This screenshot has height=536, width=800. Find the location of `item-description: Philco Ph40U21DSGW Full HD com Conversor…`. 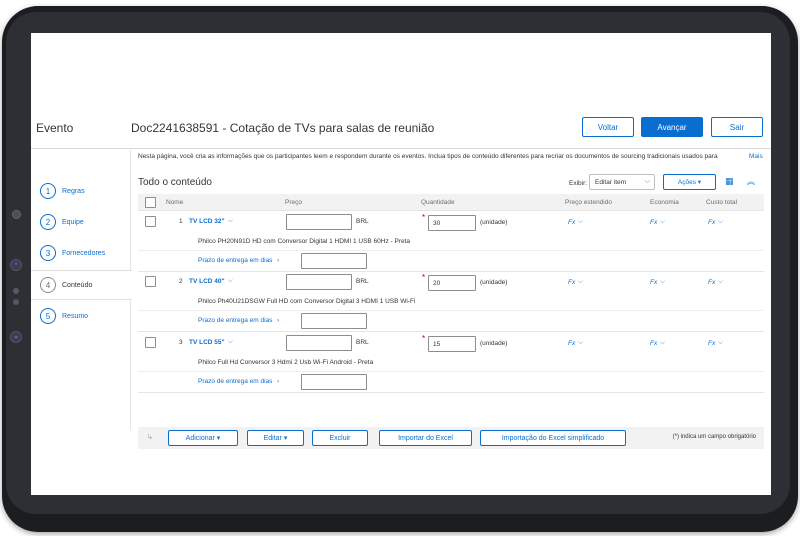

item-description: Philco Ph40U21DSGW Full HD com Conversor… is located at coordinates (307, 301).